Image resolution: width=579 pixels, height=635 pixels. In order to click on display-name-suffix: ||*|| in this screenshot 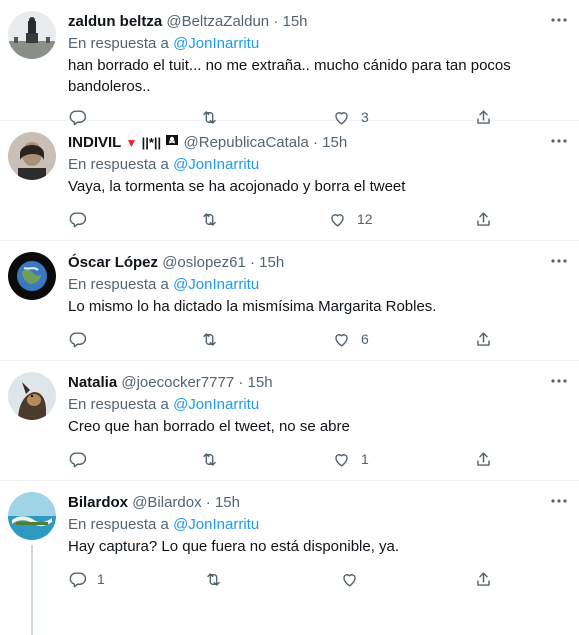, I will do `click(151, 142)`.